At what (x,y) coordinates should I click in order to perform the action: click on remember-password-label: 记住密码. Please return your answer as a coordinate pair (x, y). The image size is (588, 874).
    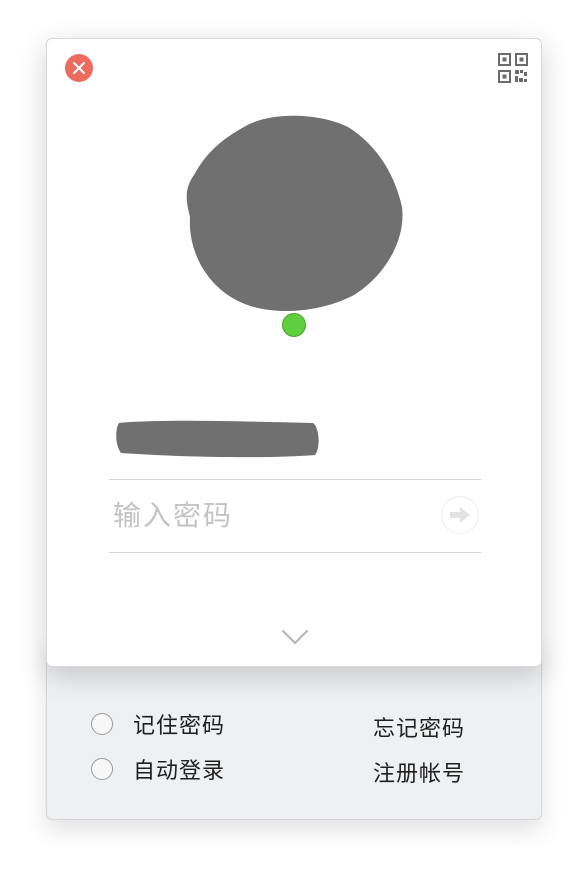
    Looking at the image, I should click on (179, 724).